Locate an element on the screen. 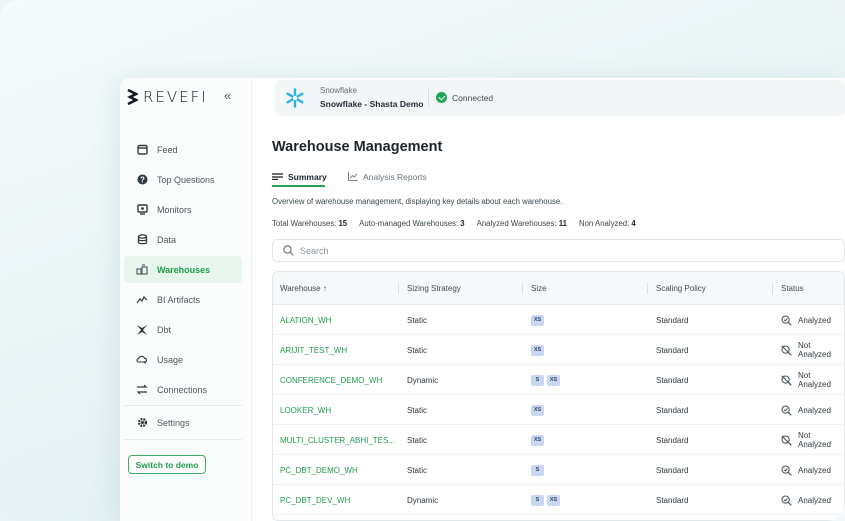 The image size is (845, 521). sidebar-item-label: BI Artifacts is located at coordinates (179, 299).